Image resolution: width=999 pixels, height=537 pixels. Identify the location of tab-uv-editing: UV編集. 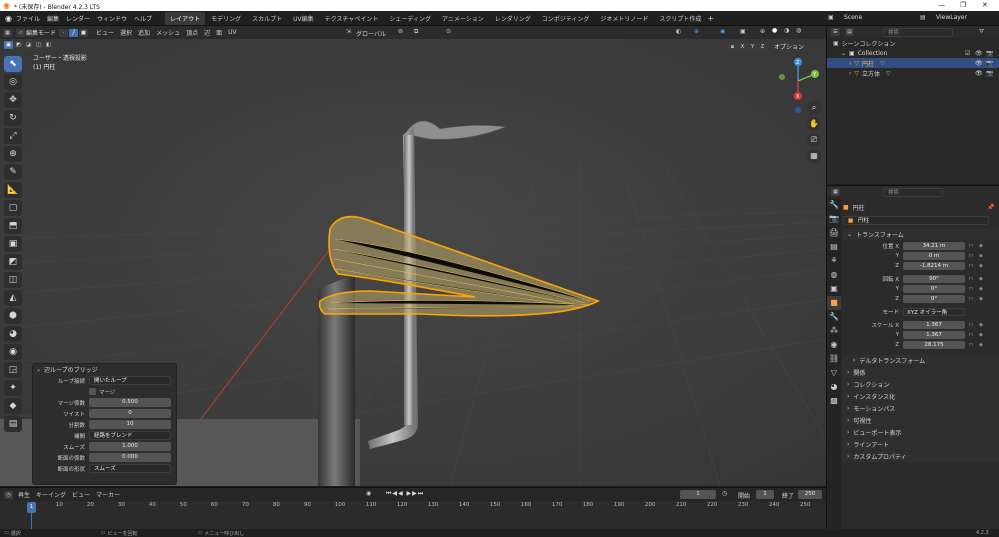
(303, 18).